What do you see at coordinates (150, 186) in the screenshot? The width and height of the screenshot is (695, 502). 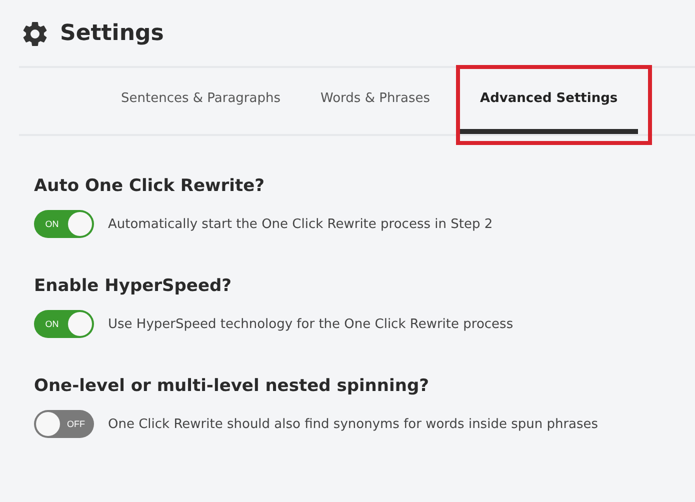 I see `setting-title: Auto One Click Rewrite?` at bounding box center [150, 186].